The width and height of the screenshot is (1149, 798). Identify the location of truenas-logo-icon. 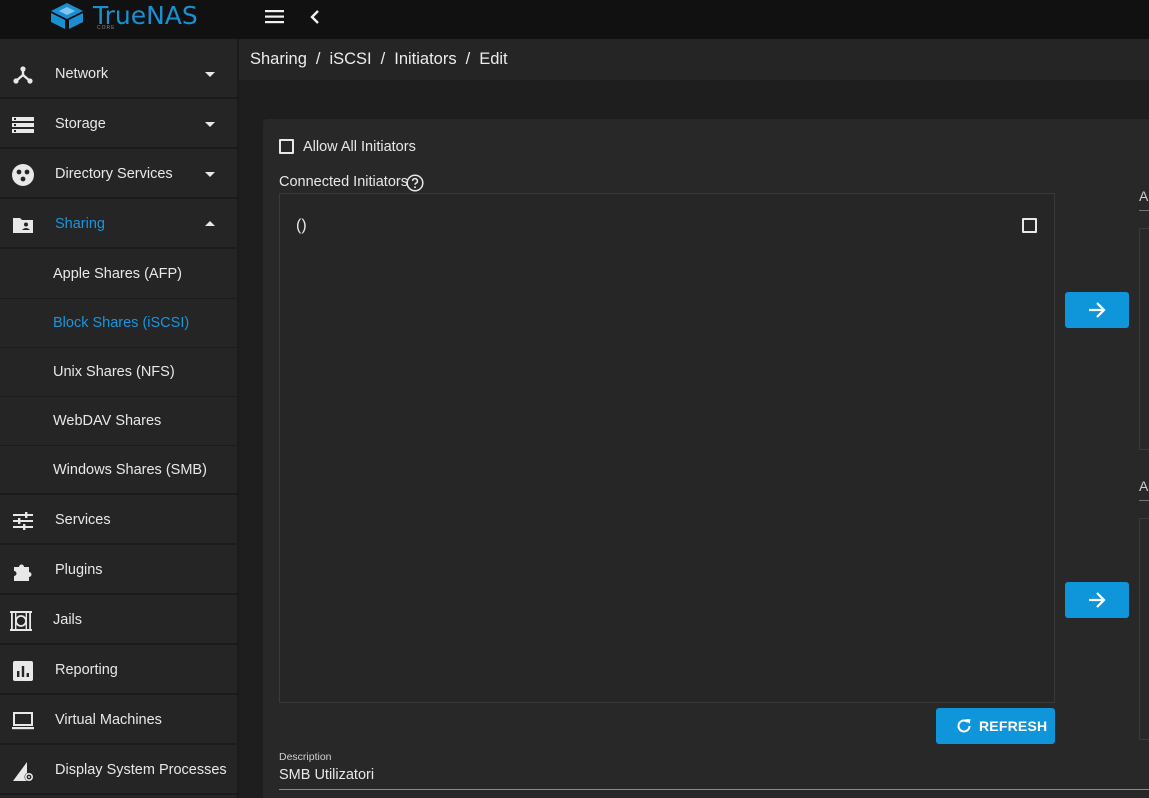
(67, 16).